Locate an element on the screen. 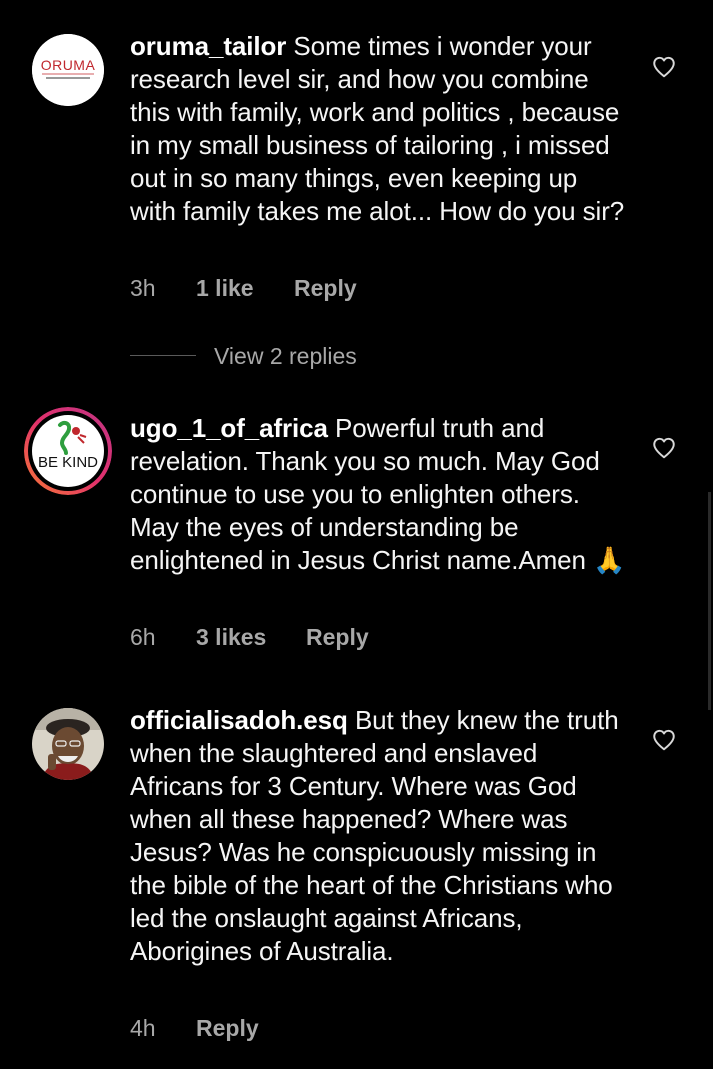  comment-meta: 4h Reply is located at coordinates (280, 1028).